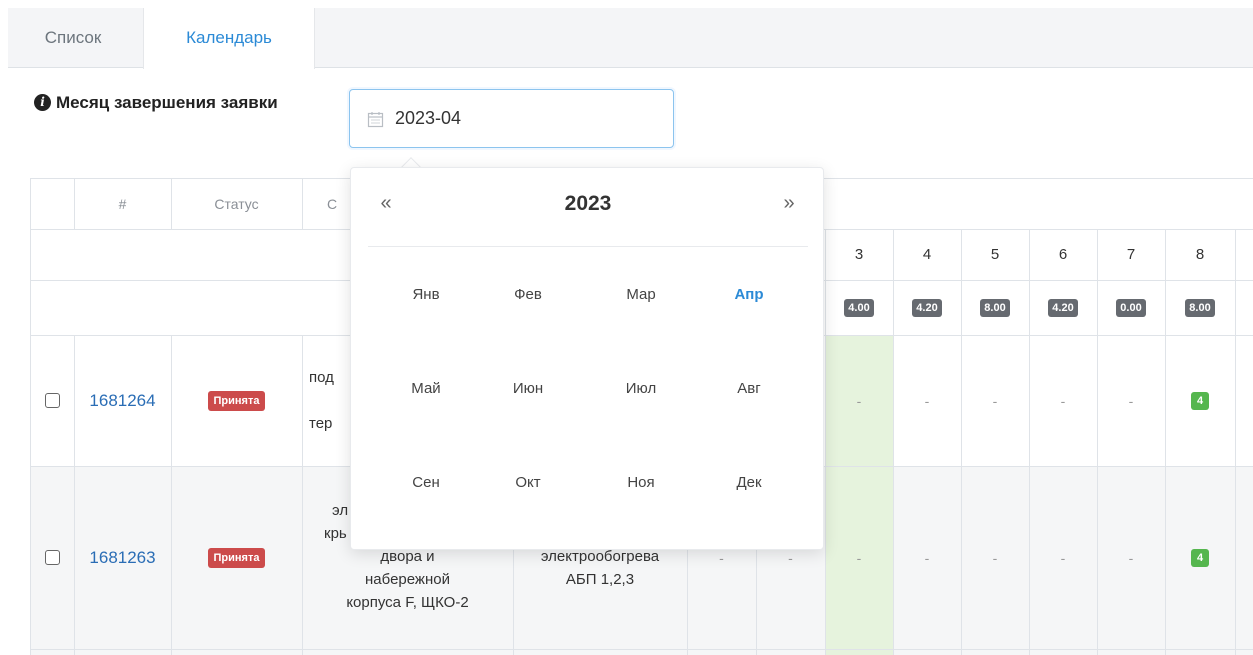 The width and height of the screenshot is (1253, 655). I want to click on table-row-id-cell: 1681264, so click(122, 400).